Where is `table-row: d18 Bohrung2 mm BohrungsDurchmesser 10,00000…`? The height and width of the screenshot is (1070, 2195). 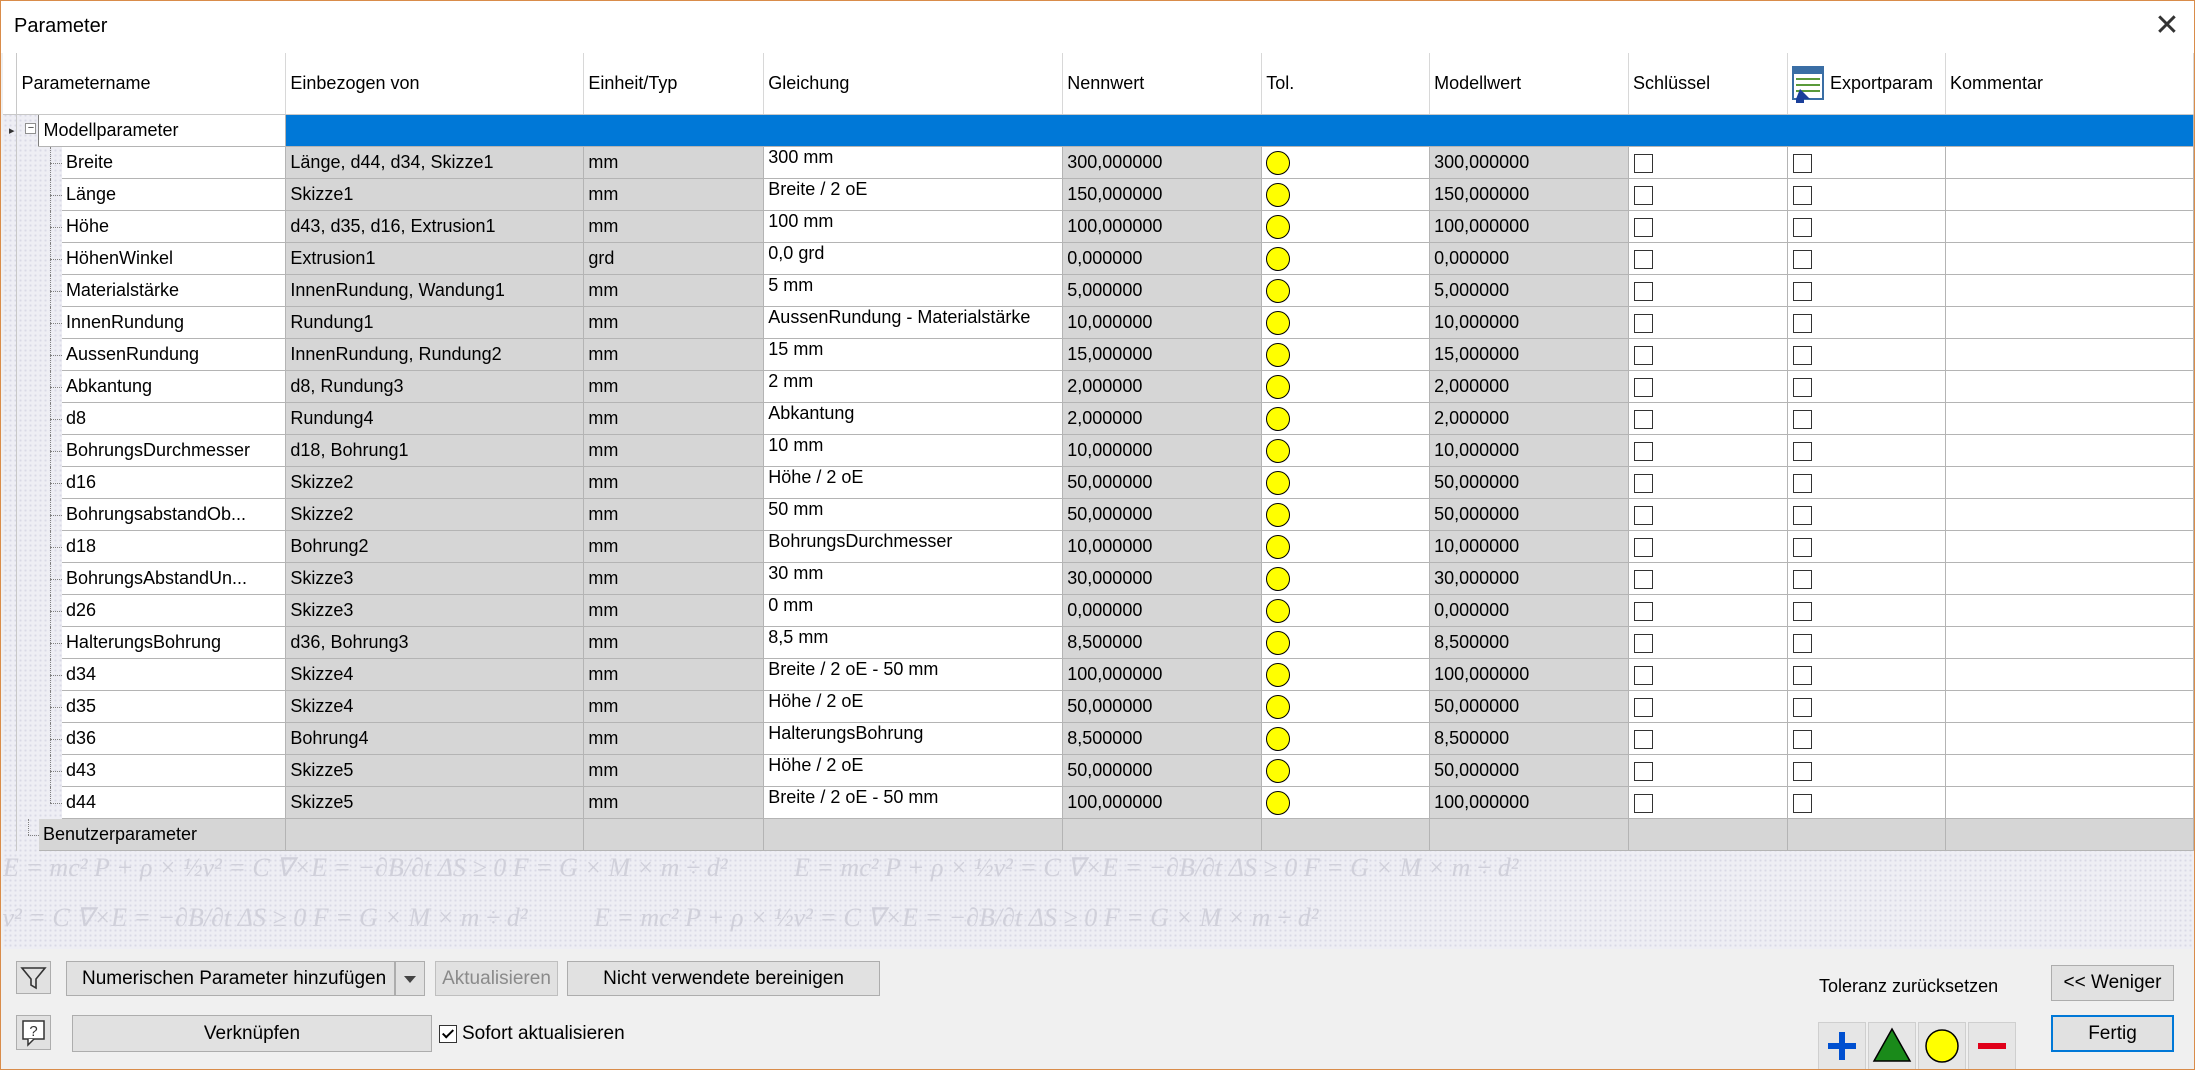
table-row: d18 Bohrung2 mm BohrungsDurchmesser 10,00000… is located at coordinates (1098, 546).